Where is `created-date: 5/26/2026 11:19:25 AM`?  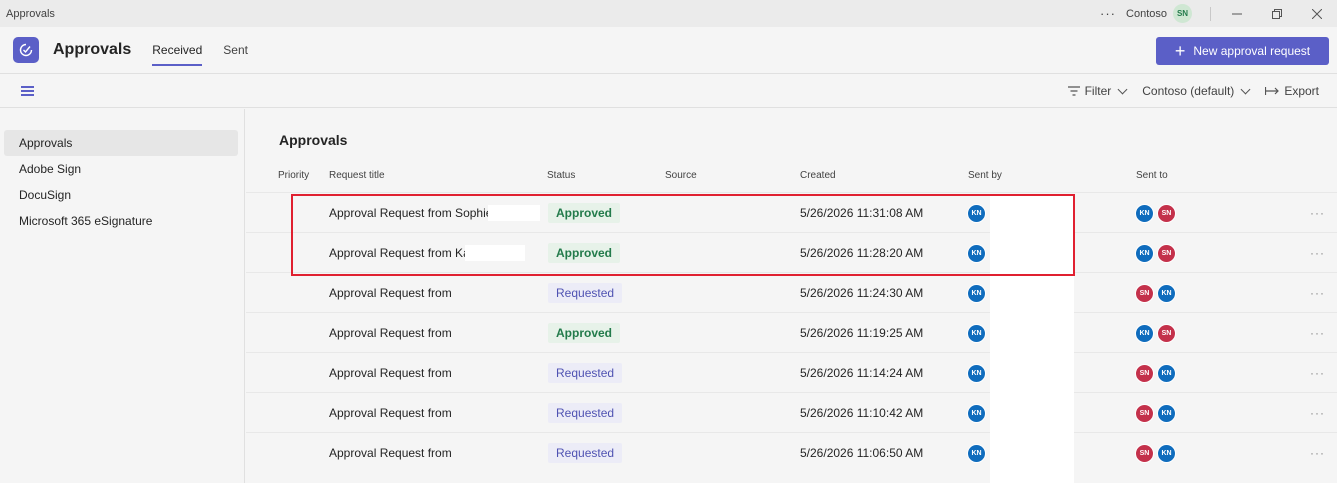
created-date: 5/26/2026 11:19:25 AM is located at coordinates (862, 333).